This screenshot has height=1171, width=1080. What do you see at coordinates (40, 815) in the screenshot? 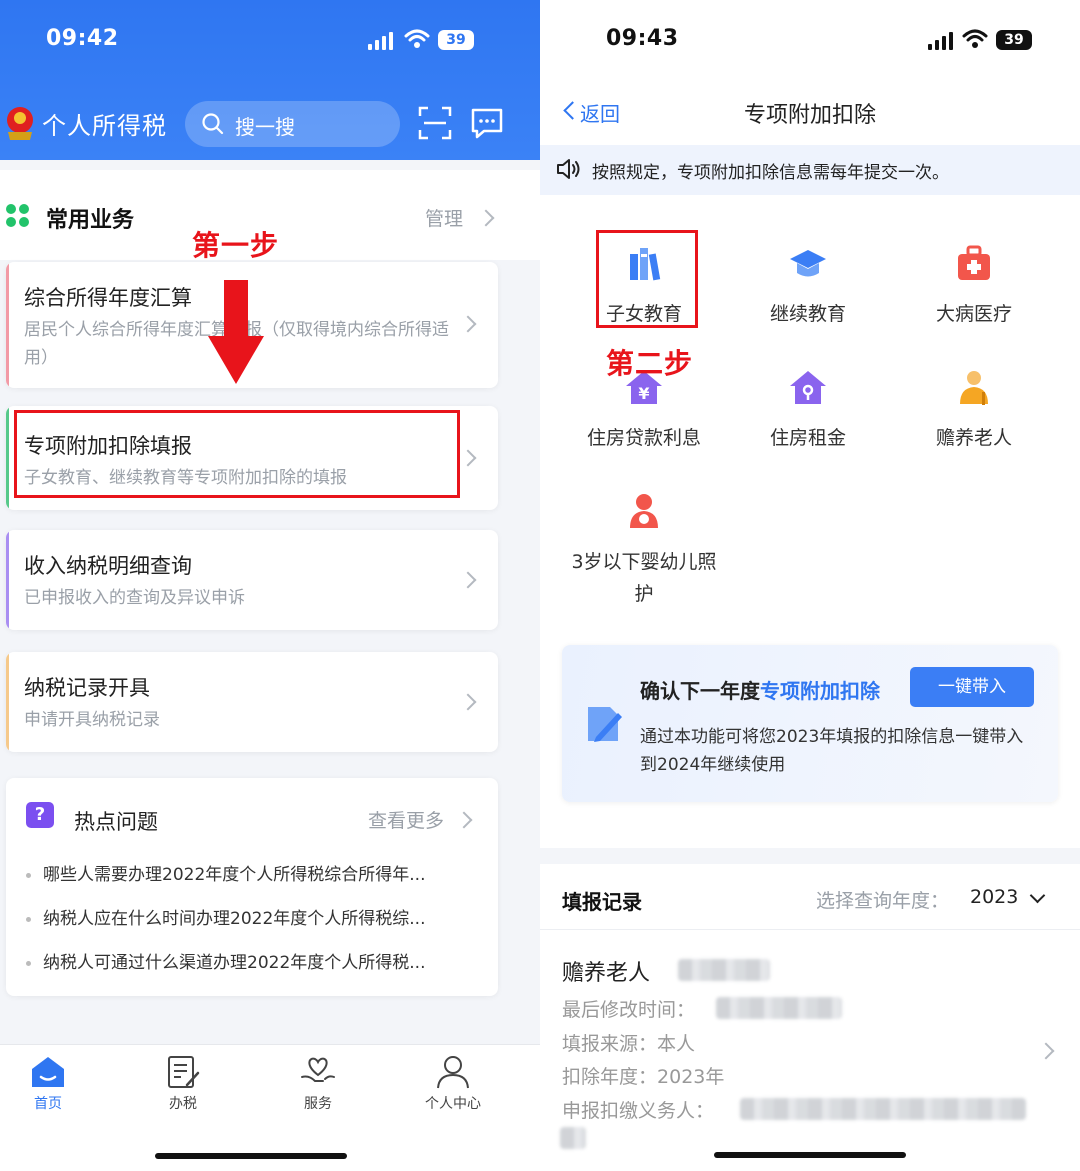
I see `question-icon: ?` at bounding box center [40, 815].